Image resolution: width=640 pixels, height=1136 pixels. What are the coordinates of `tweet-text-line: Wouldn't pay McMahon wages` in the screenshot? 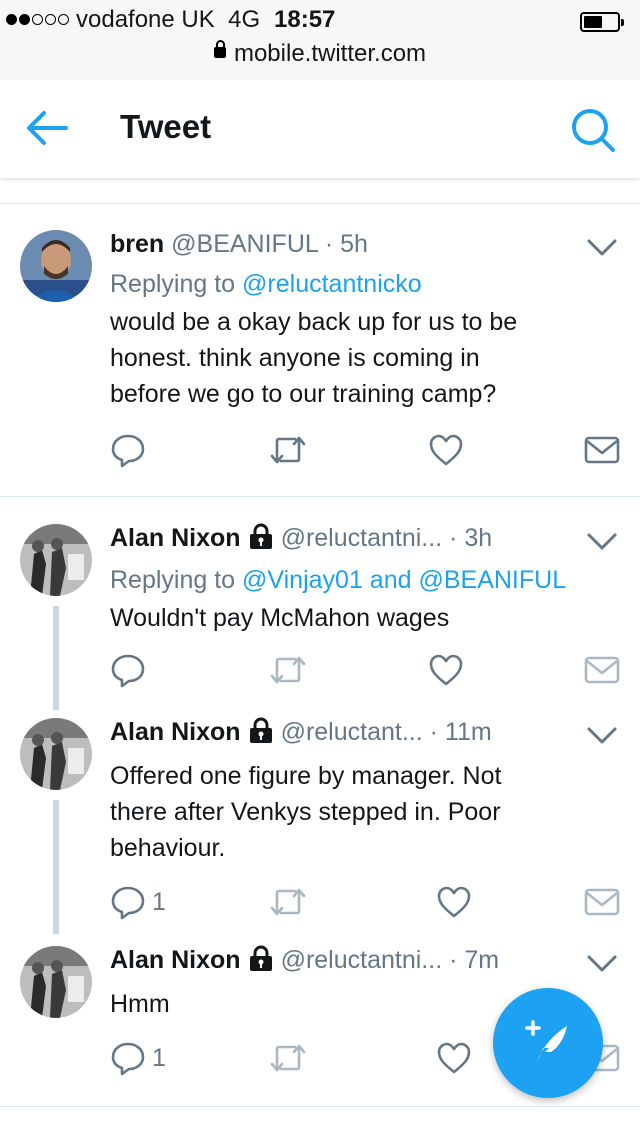 It's located at (280, 618).